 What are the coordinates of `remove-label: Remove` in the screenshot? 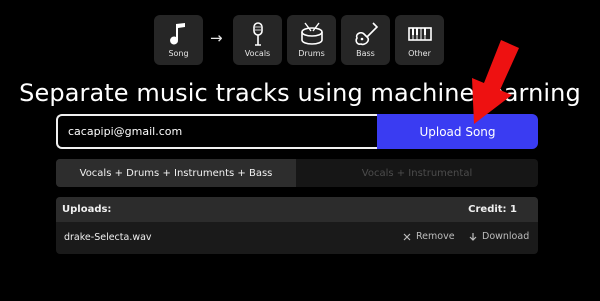 It's located at (435, 236).